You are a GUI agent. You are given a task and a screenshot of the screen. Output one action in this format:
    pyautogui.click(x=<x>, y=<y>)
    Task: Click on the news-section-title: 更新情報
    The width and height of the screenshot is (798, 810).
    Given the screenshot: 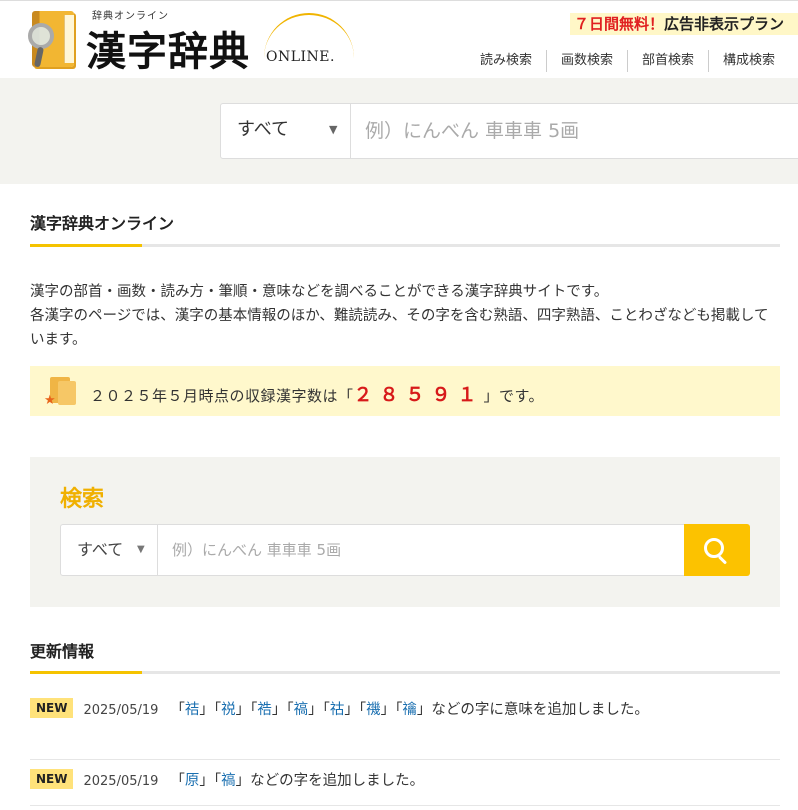 What is the action you would take?
    pyautogui.click(x=62, y=651)
    